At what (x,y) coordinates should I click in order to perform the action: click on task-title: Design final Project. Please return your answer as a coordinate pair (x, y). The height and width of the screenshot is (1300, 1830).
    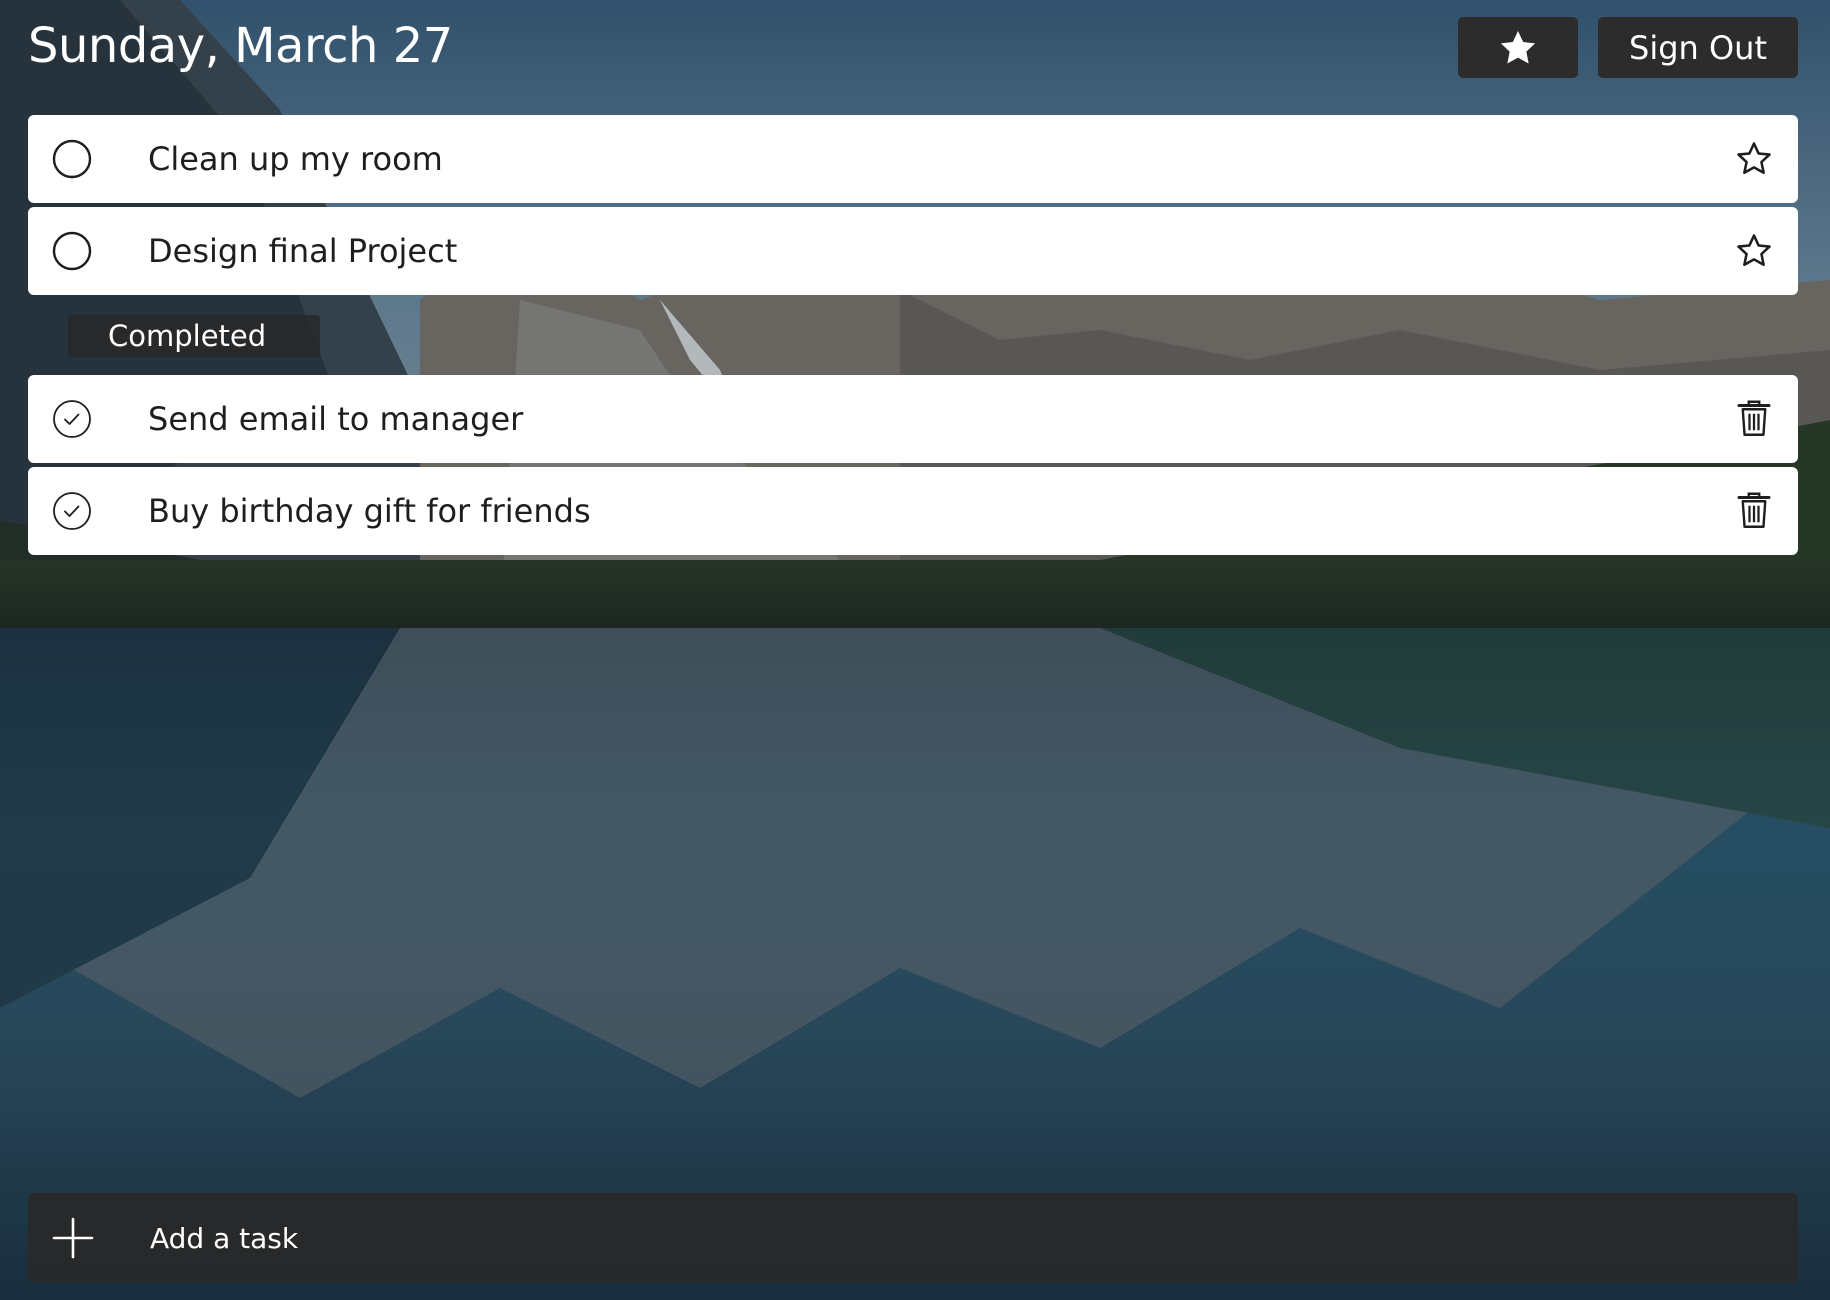
    Looking at the image, I should click on (303, 251).